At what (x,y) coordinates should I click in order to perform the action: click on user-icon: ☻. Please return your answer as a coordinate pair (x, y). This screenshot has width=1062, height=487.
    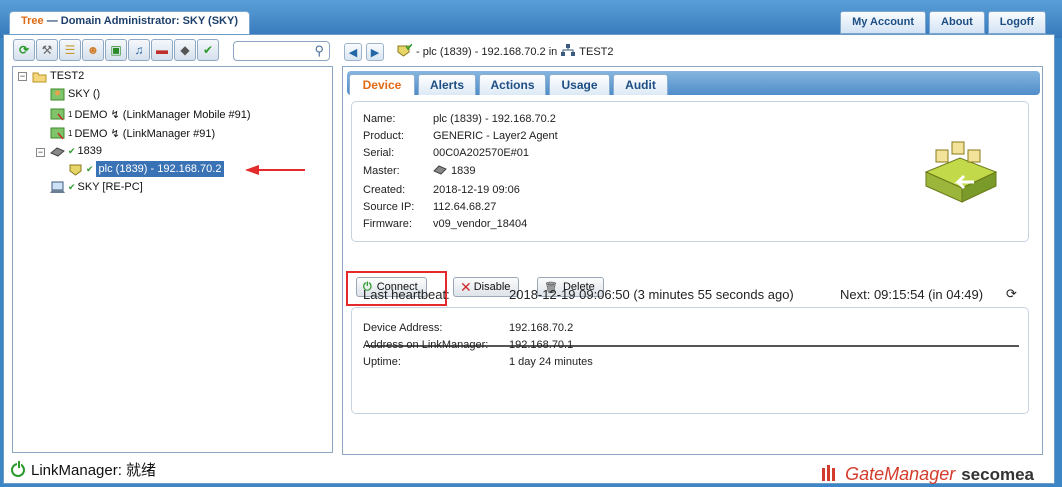
    Looking at the image, I should click on (93, 50).